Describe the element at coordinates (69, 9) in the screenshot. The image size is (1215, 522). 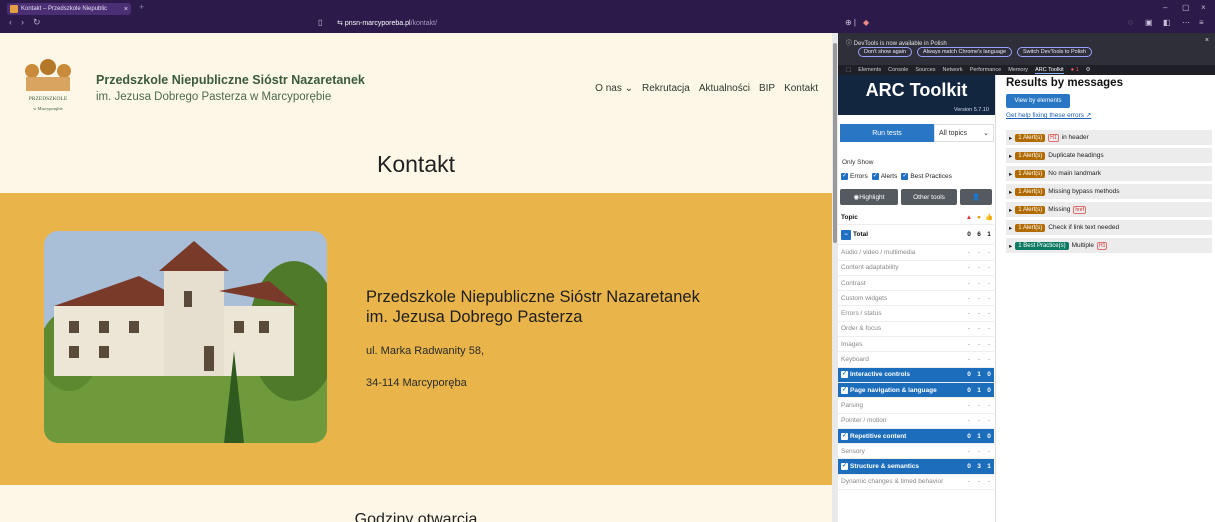
I see `browser-tab: Kontakt – Przedszkole Niepublic ×` at that location.